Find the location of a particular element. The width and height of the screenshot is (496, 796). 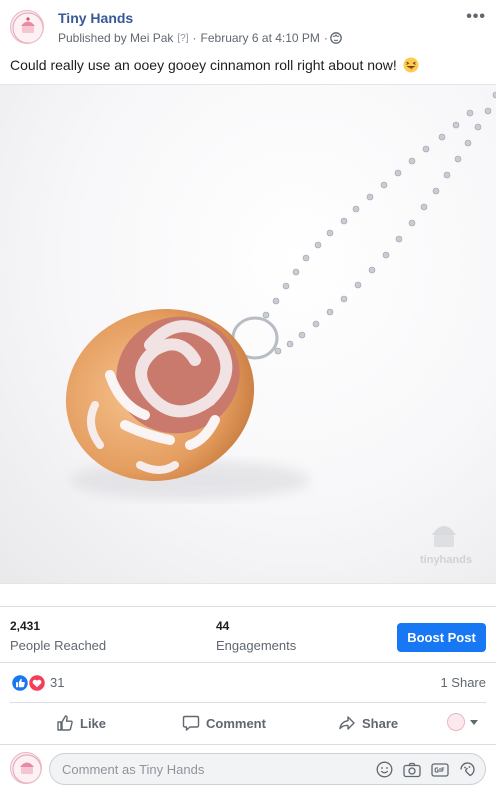

timestamp-link: February 6 at 4:10 PM is located at coordinates (260, 38).